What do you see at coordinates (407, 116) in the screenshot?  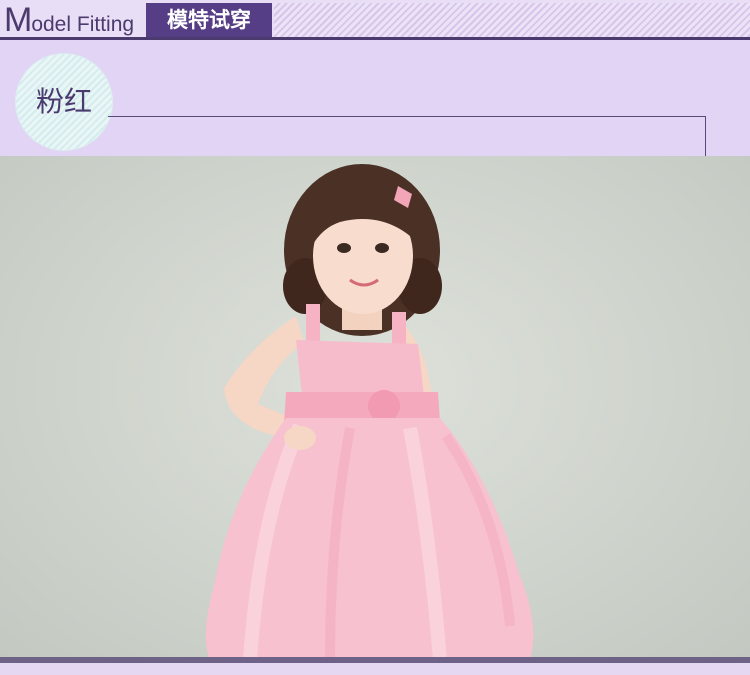 I see `divider-line` at bounding box center [407, 116].